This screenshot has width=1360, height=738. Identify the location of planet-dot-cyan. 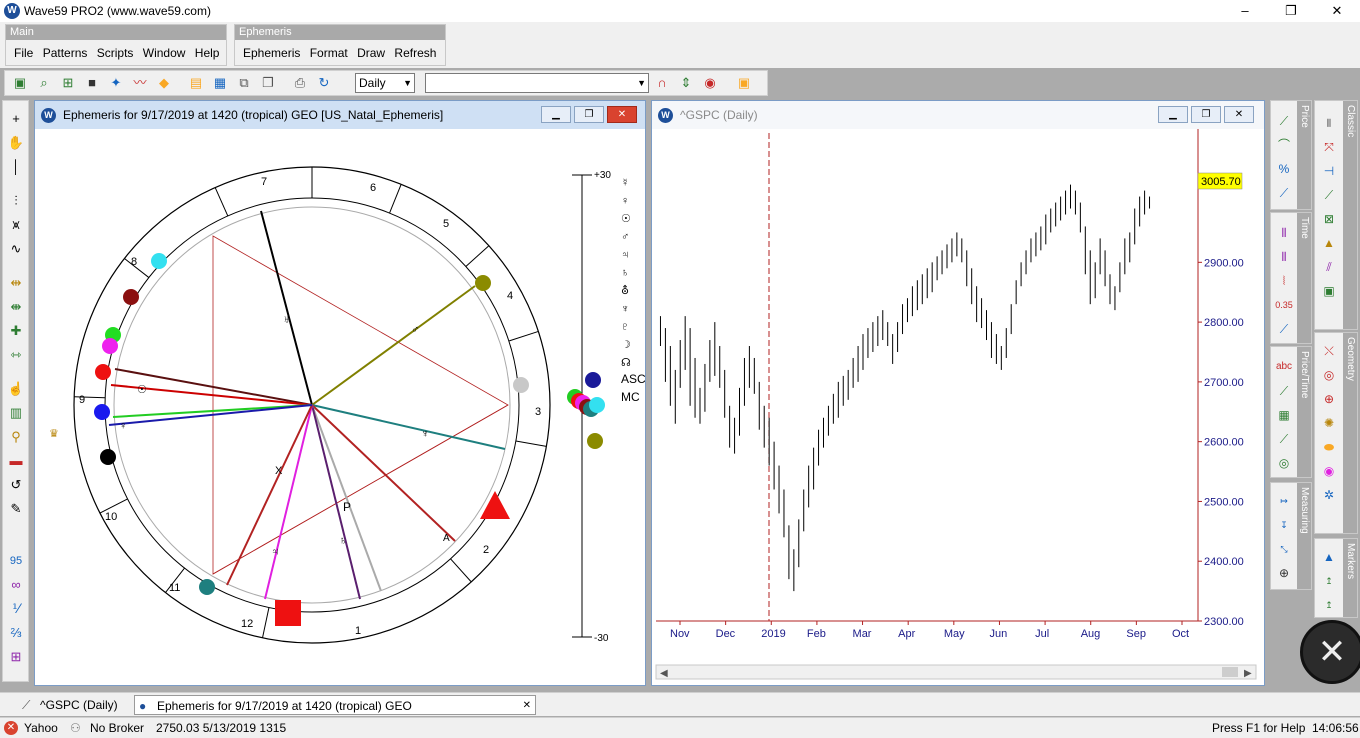
(159, 261).